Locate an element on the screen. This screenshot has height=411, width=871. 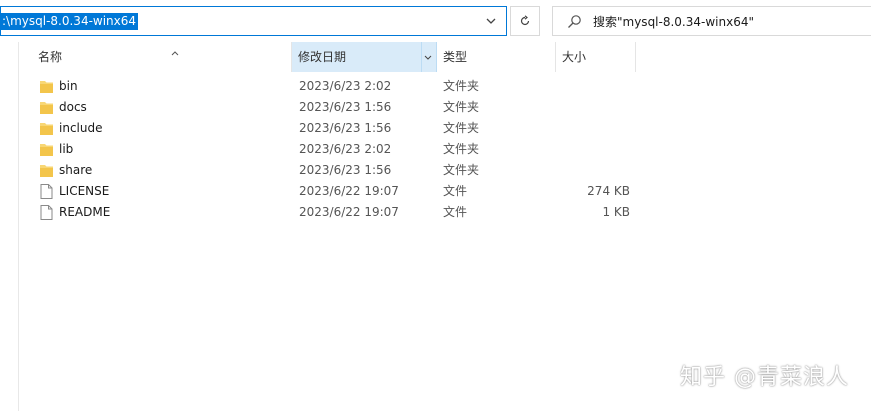
column-header-name: 名称 is located at coordinates (162, 57).